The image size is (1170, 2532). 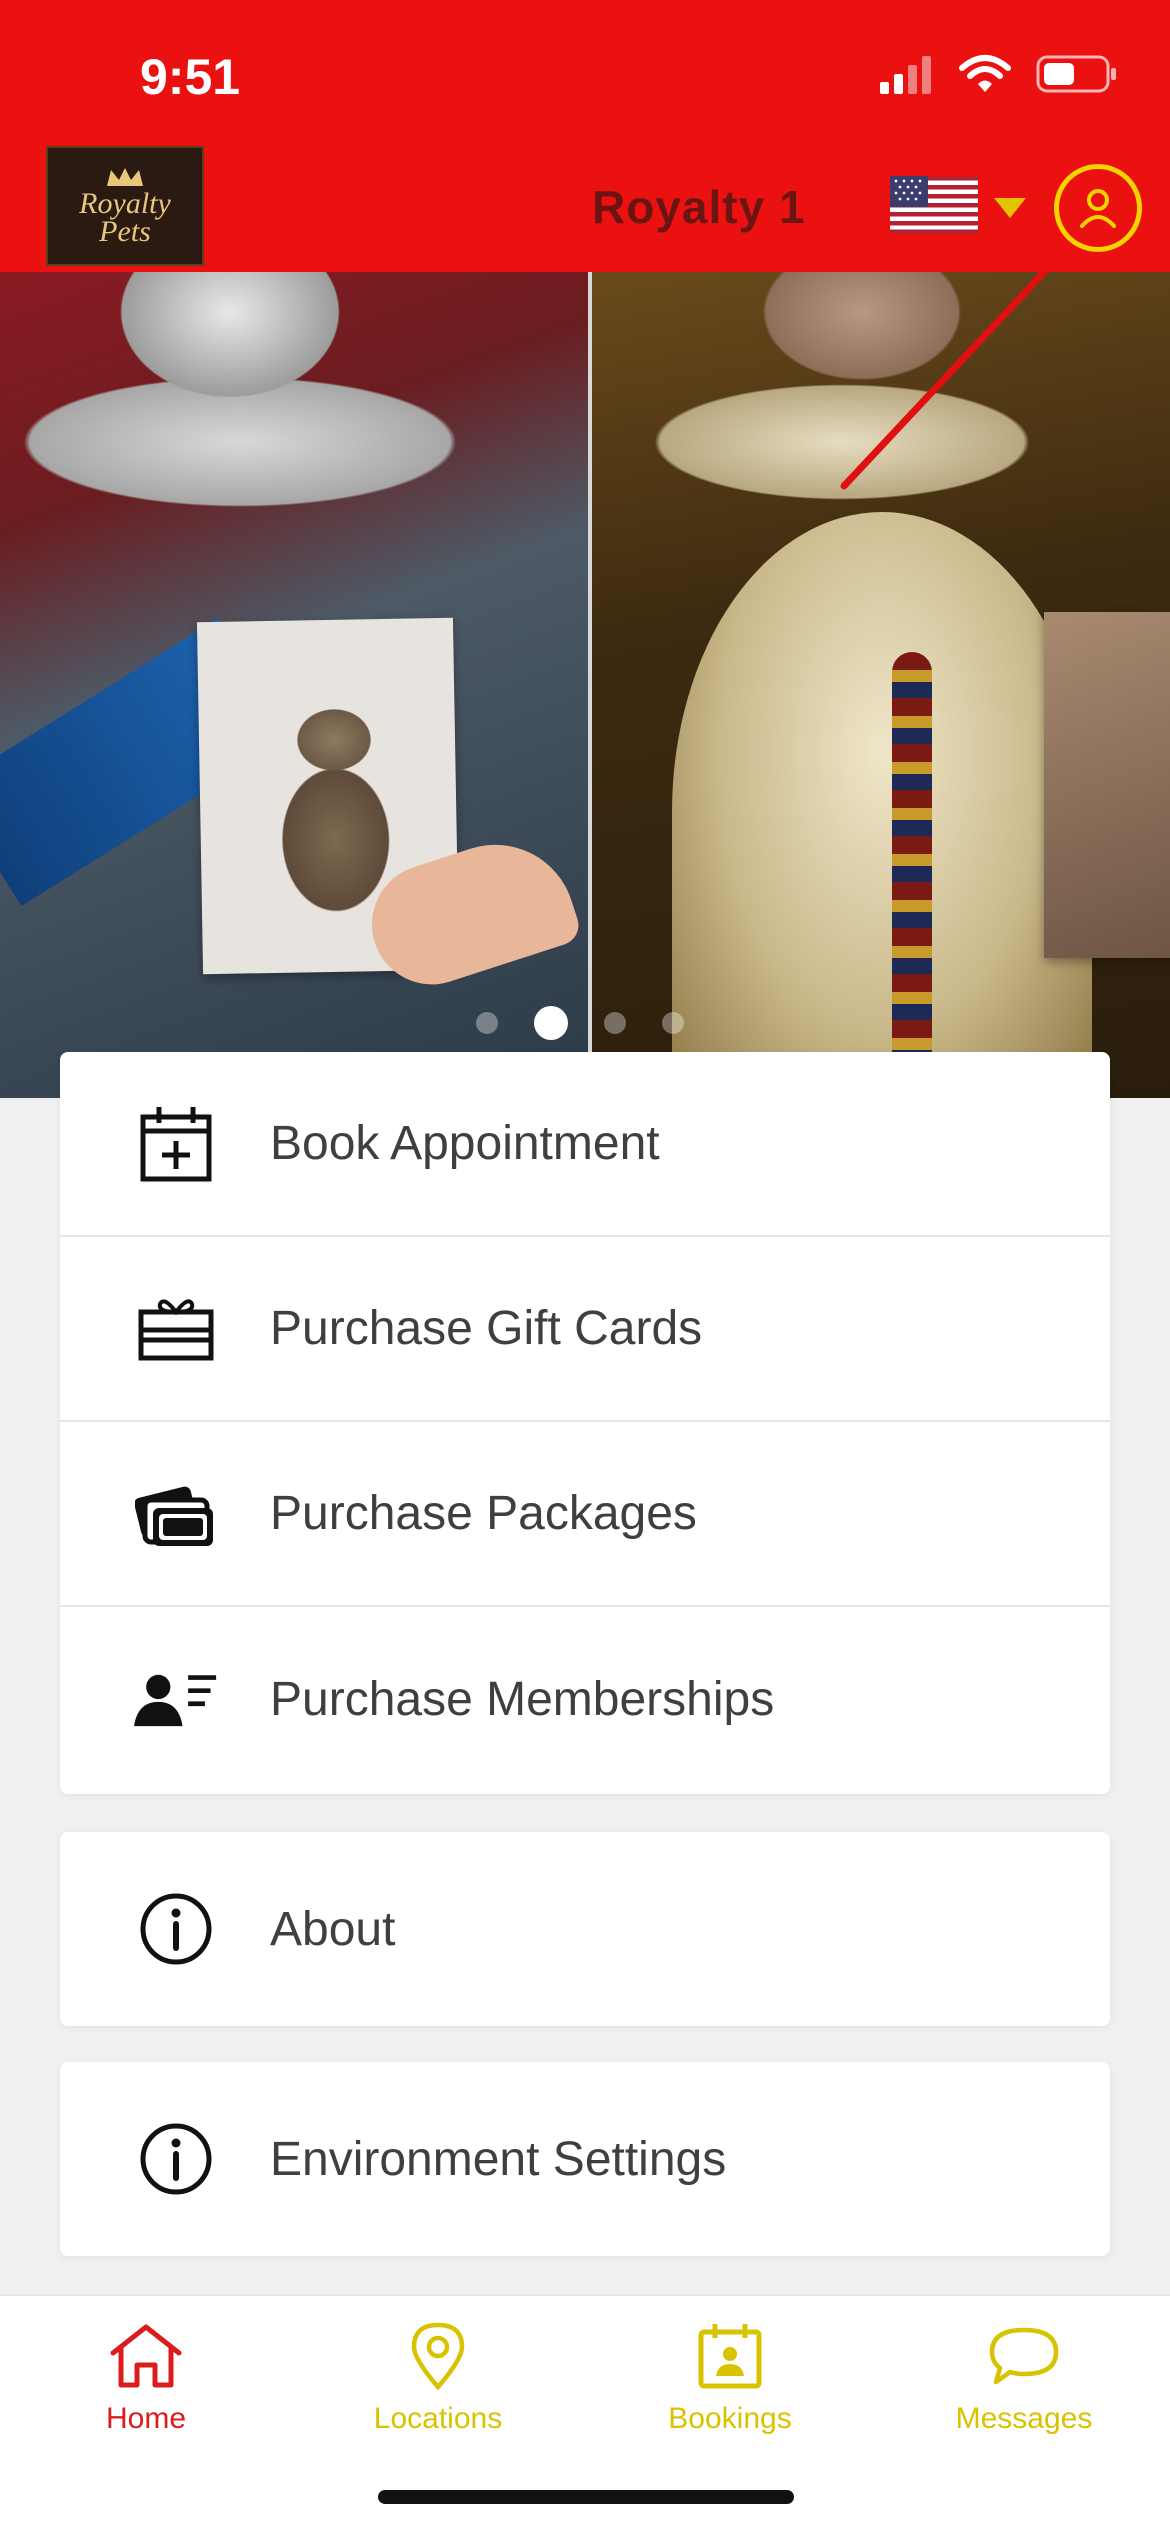 I want to click on tab-label: Messages, so click(x=1024, y=2418).